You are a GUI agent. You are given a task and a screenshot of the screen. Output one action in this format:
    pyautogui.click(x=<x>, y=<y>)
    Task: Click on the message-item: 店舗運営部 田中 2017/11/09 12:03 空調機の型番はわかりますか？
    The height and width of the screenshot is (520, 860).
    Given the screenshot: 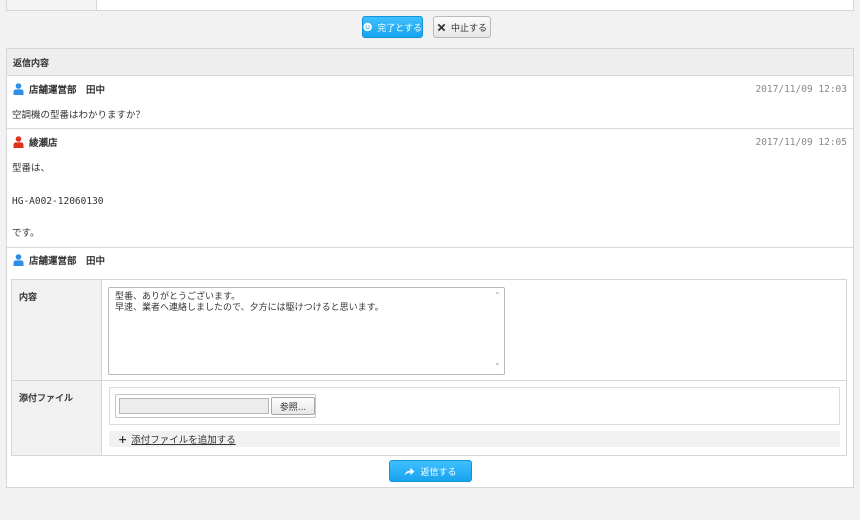 What is the action you would take?
    pyautogui.click(x=430, y=103)
    